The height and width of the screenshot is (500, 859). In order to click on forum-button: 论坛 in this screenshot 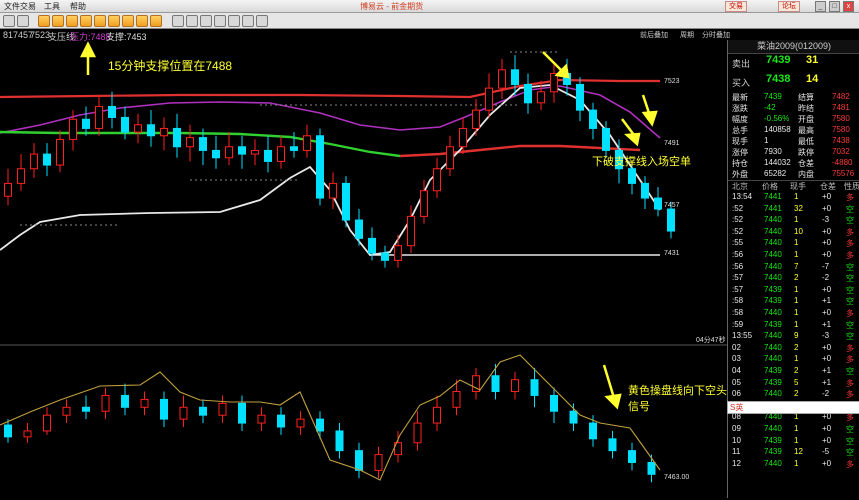, I will do `click(789, 6)`.